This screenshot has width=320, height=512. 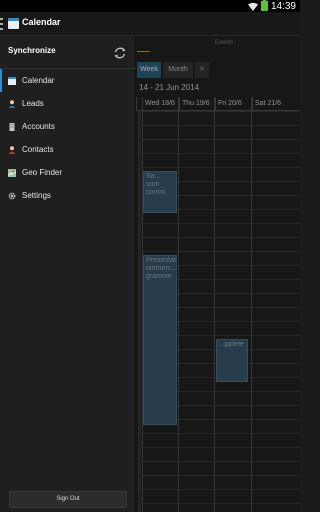 I want to click on battery-icon, so click(x=264, y=5).